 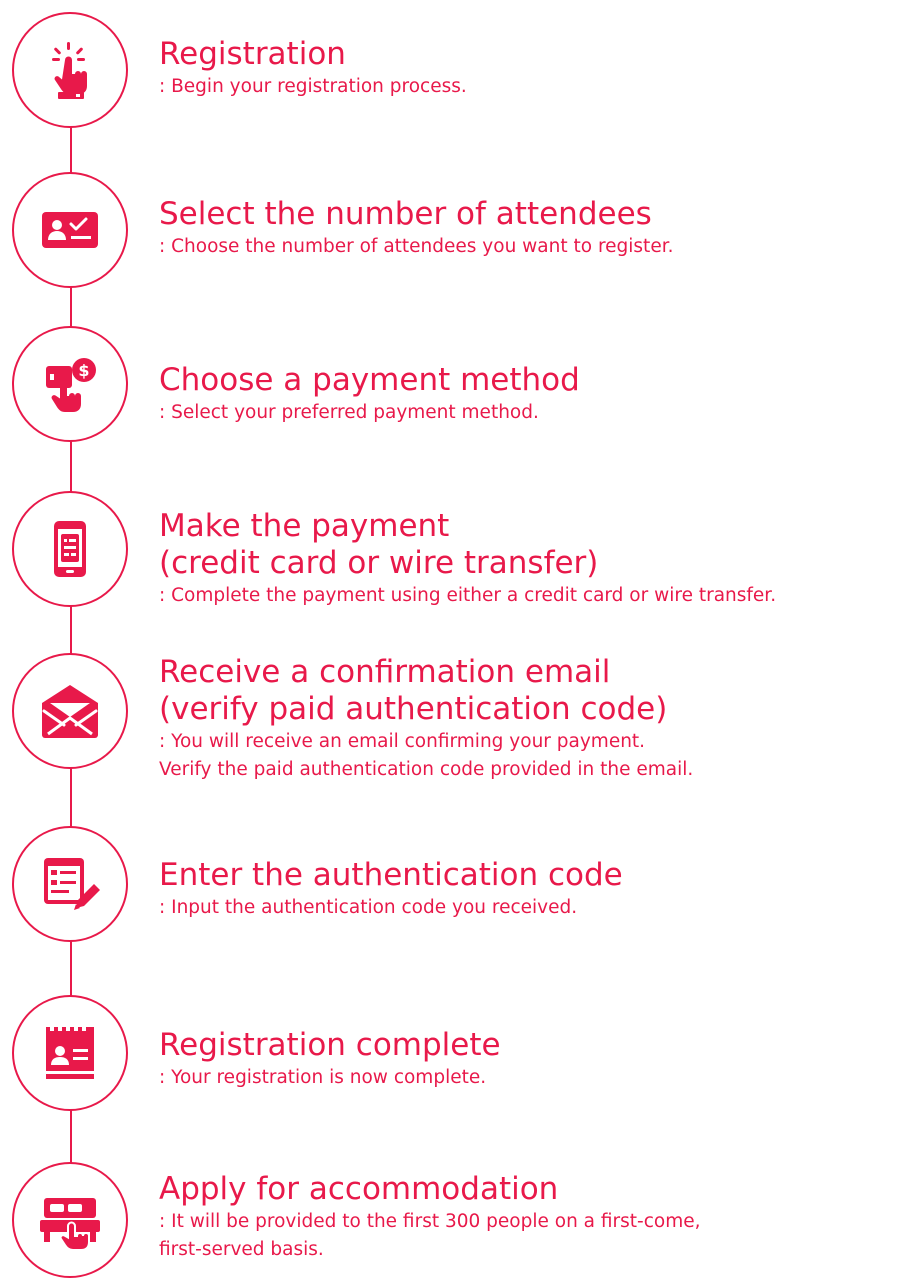 I want to click on step-1-title: Registration, so click(x=252, y=54).